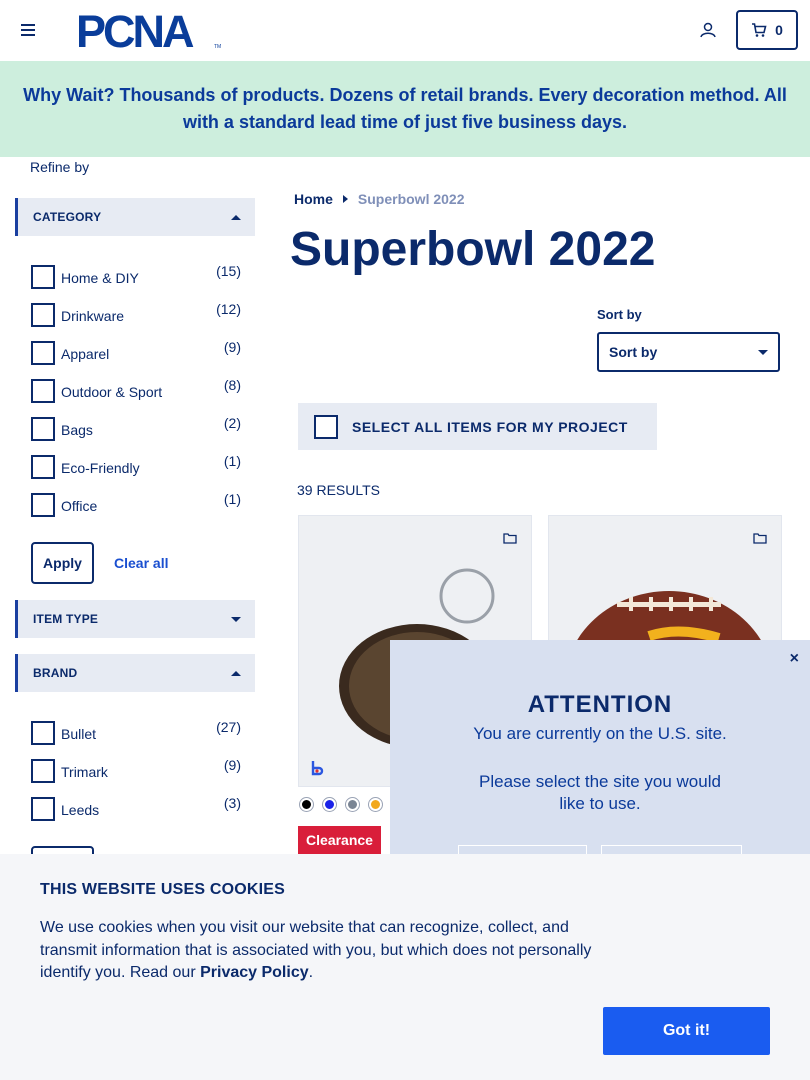  What do you see at coordinates (137, 770) in the screenshot?
I see `facet-option: Trimark (9)` at bounding box center [137, 770].